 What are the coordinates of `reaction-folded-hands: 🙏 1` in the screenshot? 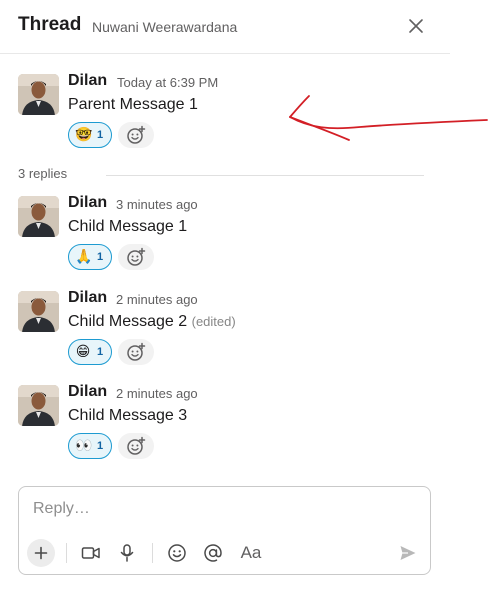 It's located at (90, 257).